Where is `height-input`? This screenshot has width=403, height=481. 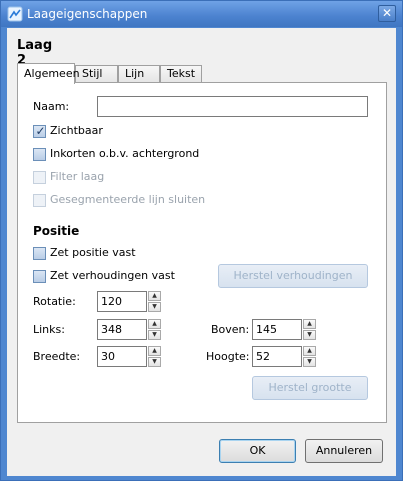 height-input is located at coordinates (277, 356).